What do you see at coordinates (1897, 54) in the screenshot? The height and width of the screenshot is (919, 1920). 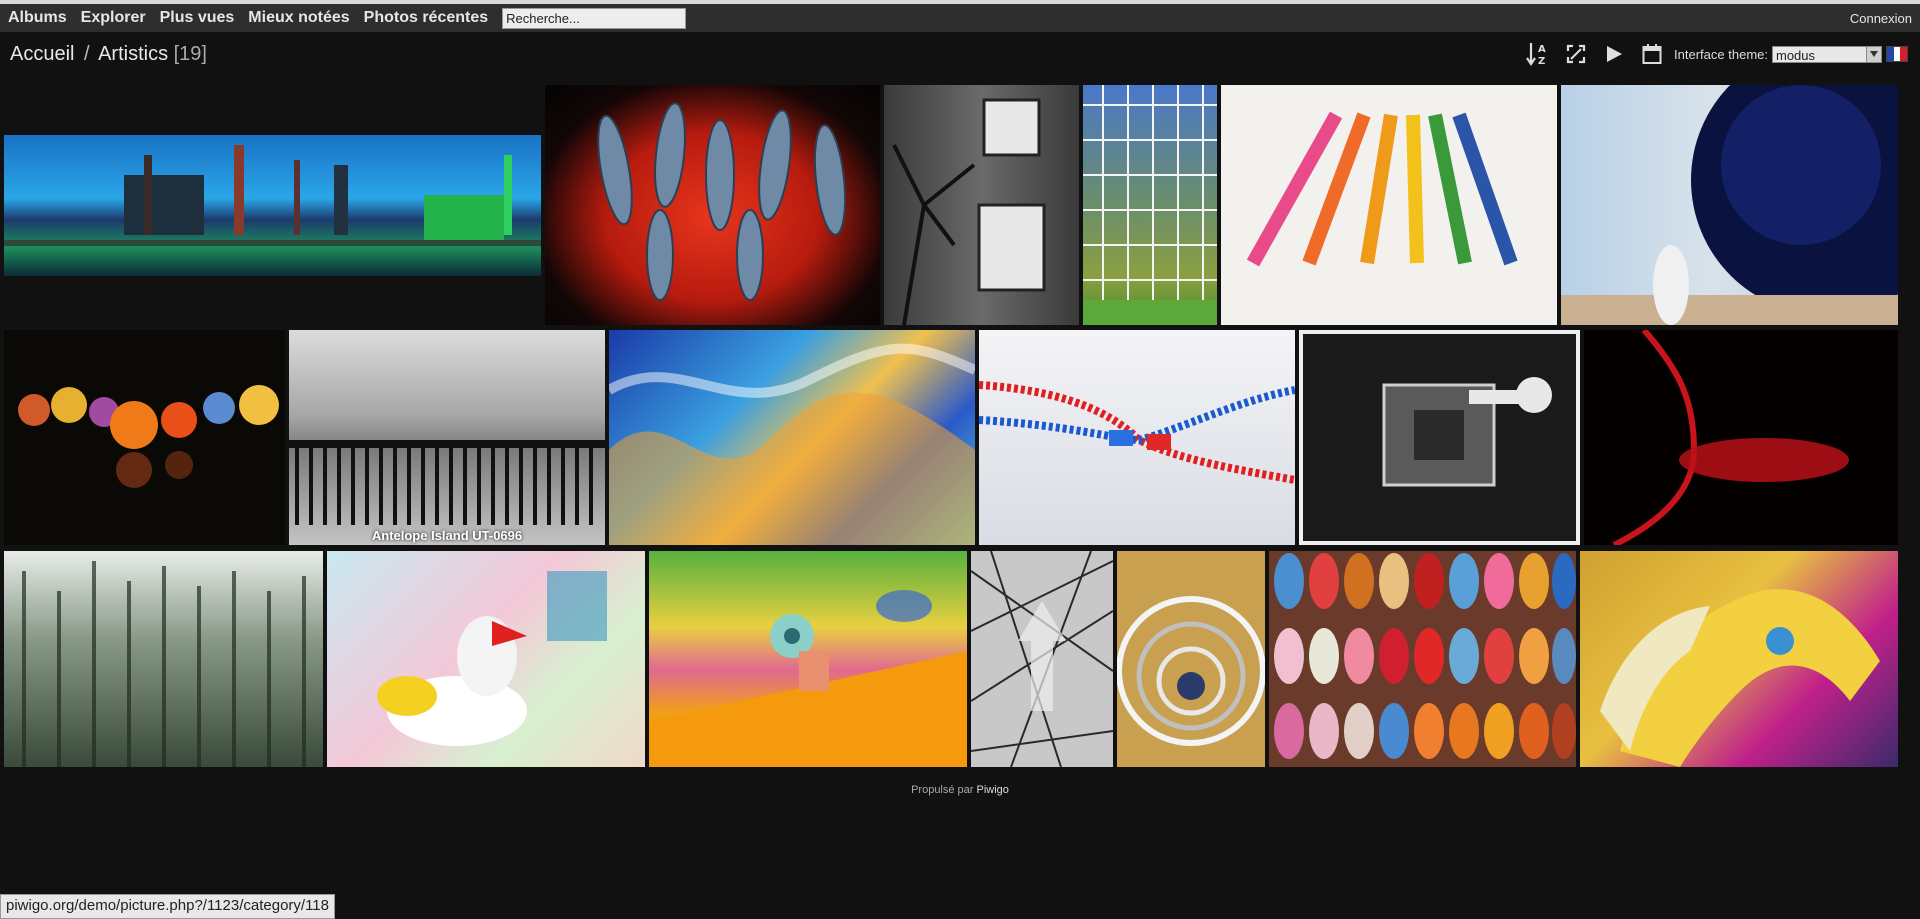 I see `french-flag-icon` at bounding box center [1897, 54].